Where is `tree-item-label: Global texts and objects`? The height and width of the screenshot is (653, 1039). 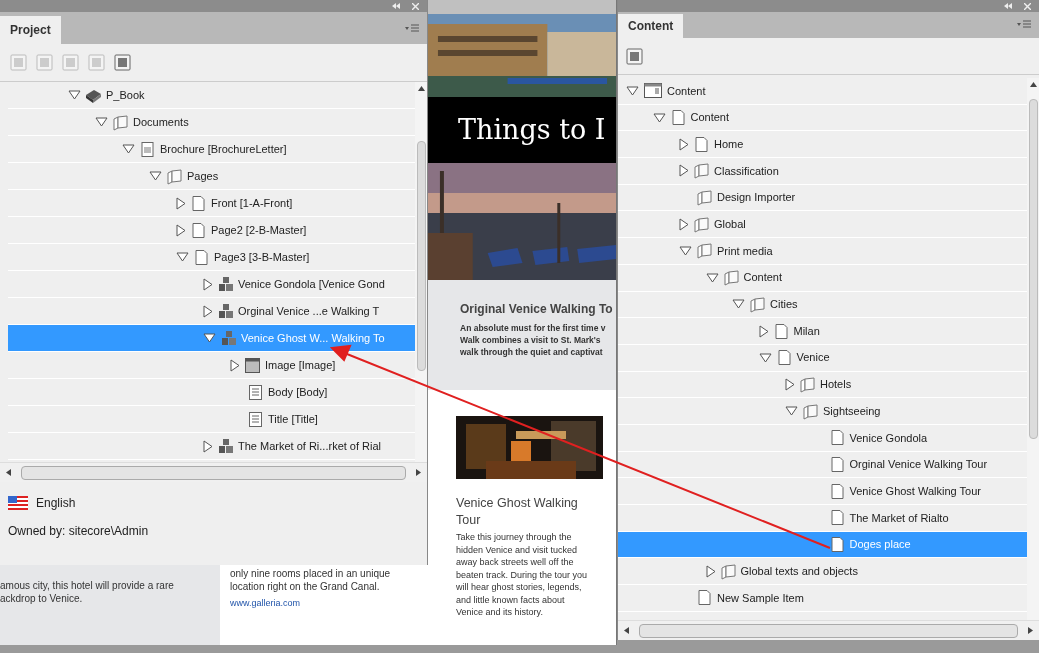 tree-item-label: Global texts and objects is located at coordinates (799, 571).